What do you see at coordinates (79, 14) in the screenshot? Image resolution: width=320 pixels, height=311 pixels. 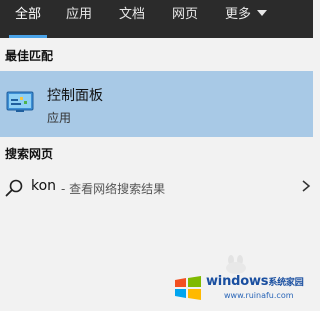 I see `tab-apps-label: 应用` at bounding box center [79, 14].